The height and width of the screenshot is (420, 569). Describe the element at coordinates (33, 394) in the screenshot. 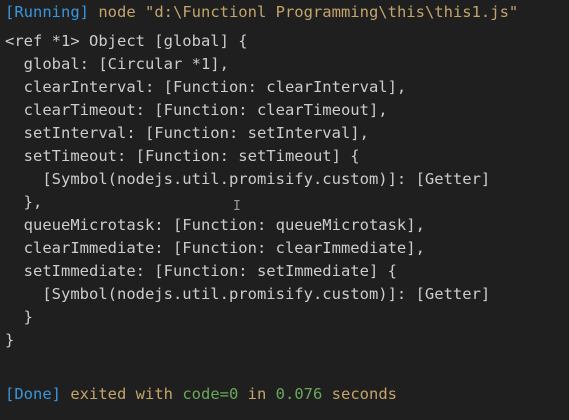

I see `done-status: [Done]` at that location.